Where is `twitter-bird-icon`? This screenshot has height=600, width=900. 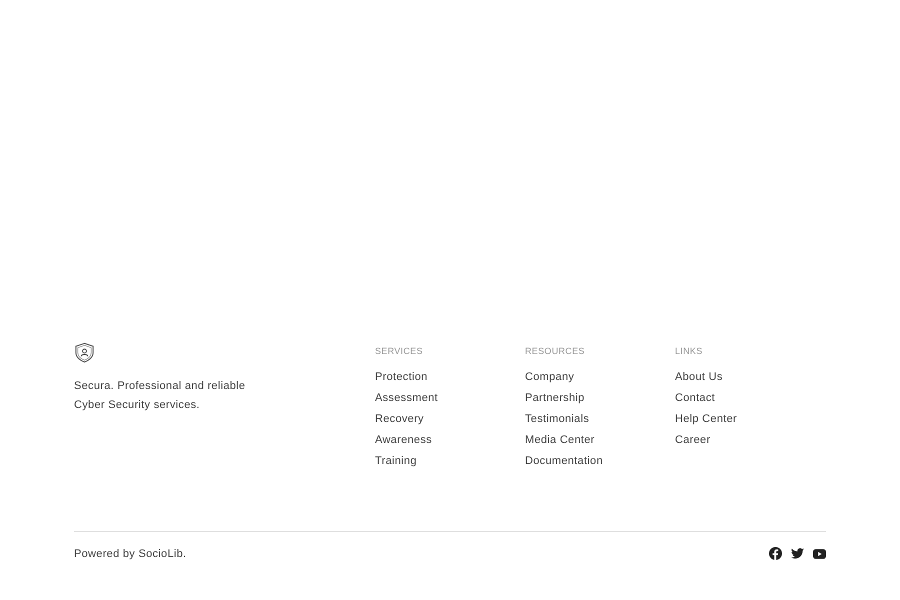
twitter-bird-icon is located at coordinates (797, 553).